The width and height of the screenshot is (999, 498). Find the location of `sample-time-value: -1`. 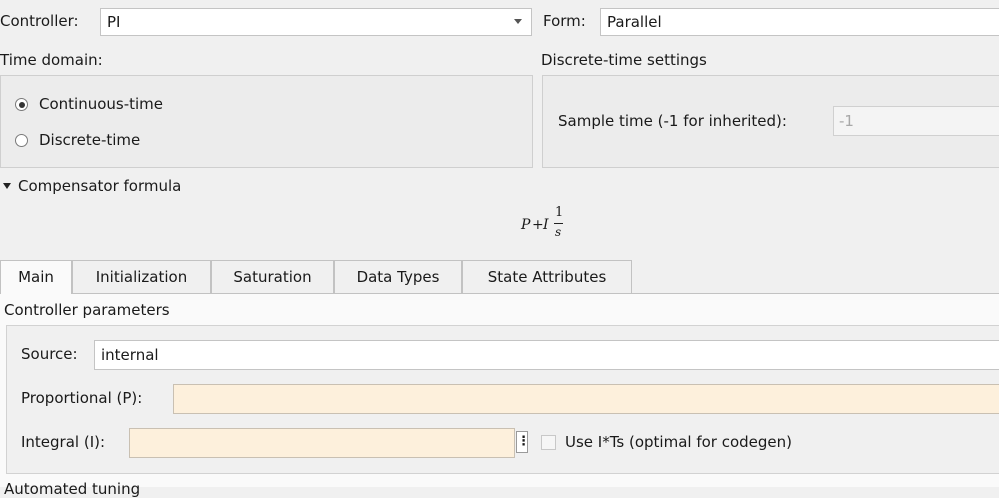

sample-time-value: -1 is located at coordinates (846, 121).